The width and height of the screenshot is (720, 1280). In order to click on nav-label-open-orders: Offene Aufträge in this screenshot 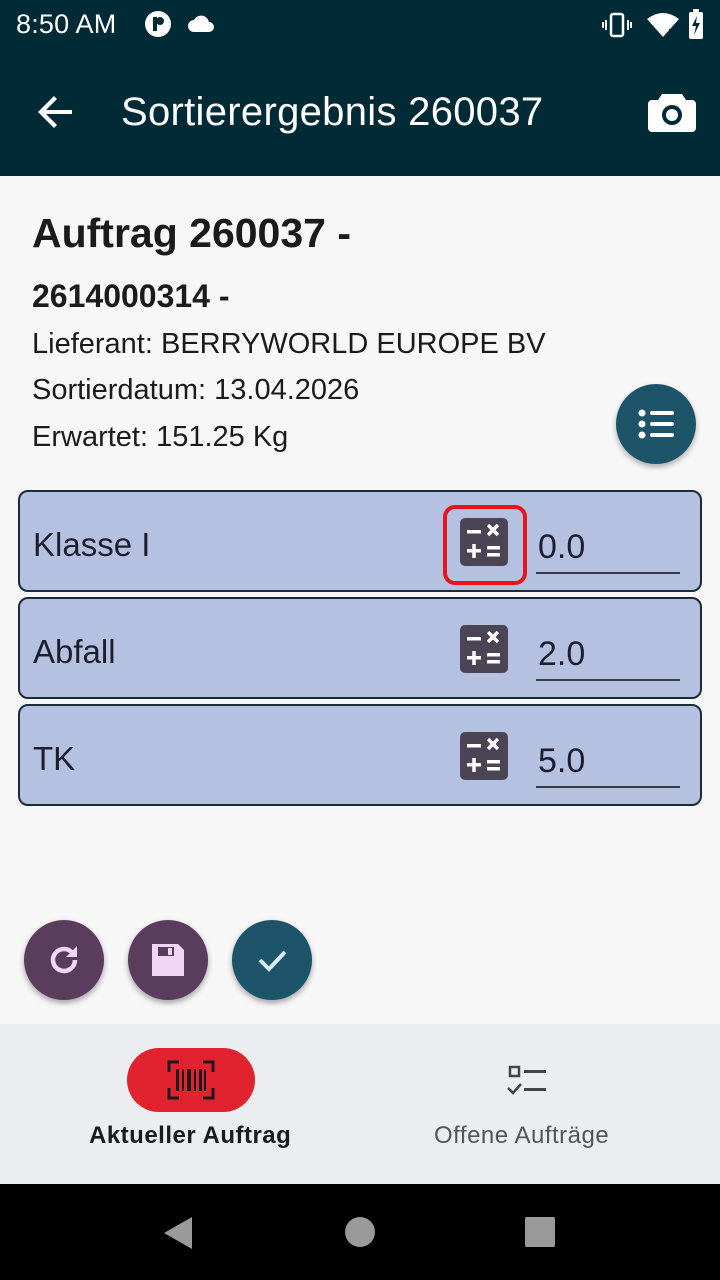, I will do `click(521, 1136)`.